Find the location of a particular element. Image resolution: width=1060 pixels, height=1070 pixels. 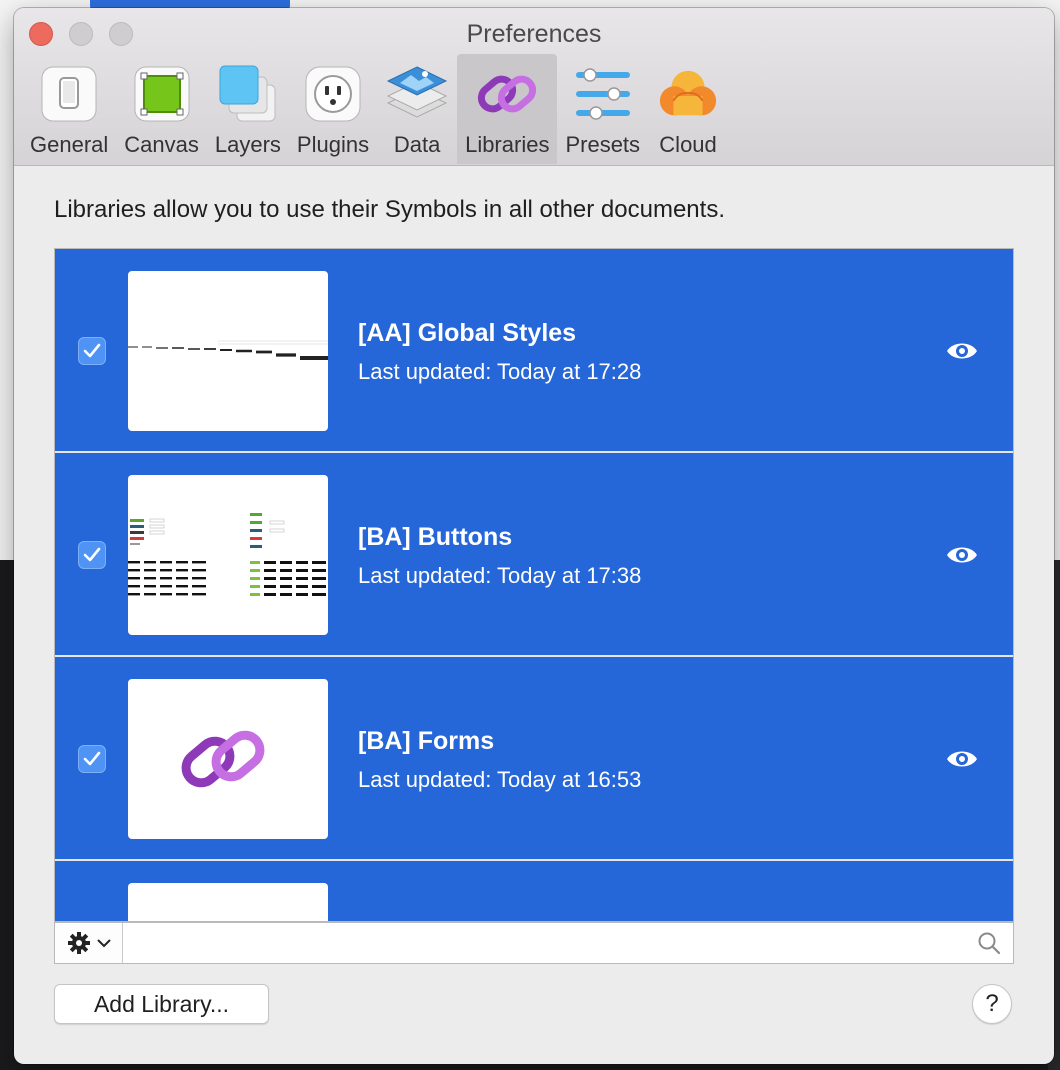

search-icon is located at coordinates (989, 943).